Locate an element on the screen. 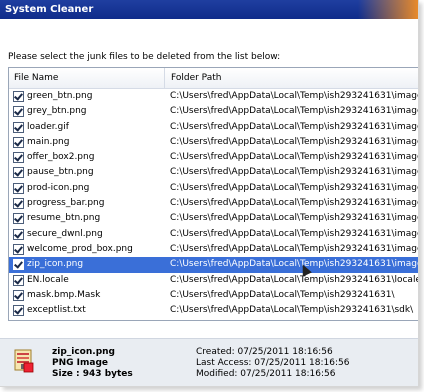 This screenshot has height=392, width=424. file-name-cell: main.png is located at coordinates (48, 141).